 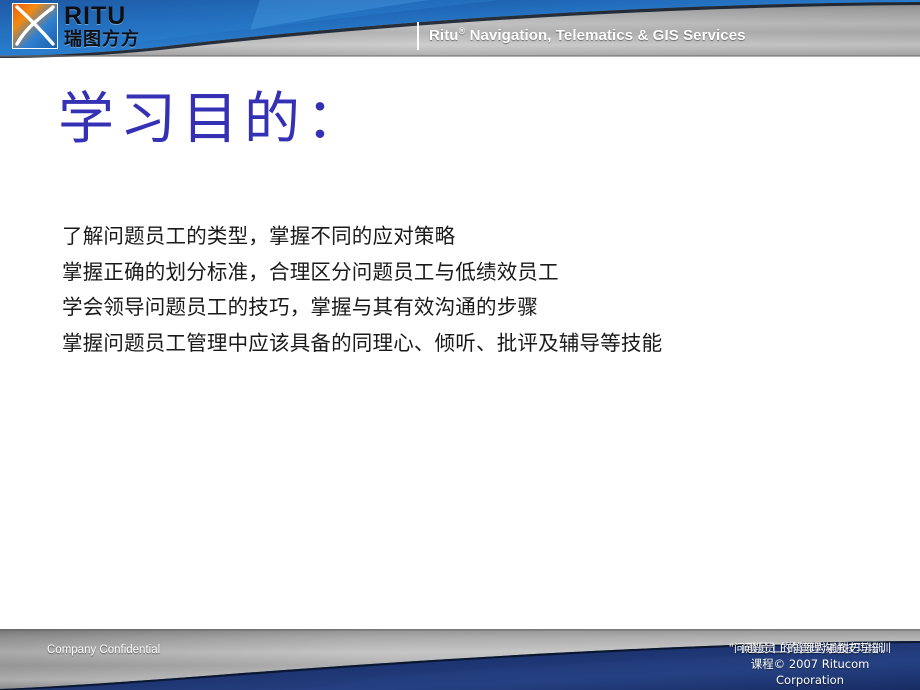 I want to click on footer-confidential-label: Company Confidential, so click(x=104, y=650).